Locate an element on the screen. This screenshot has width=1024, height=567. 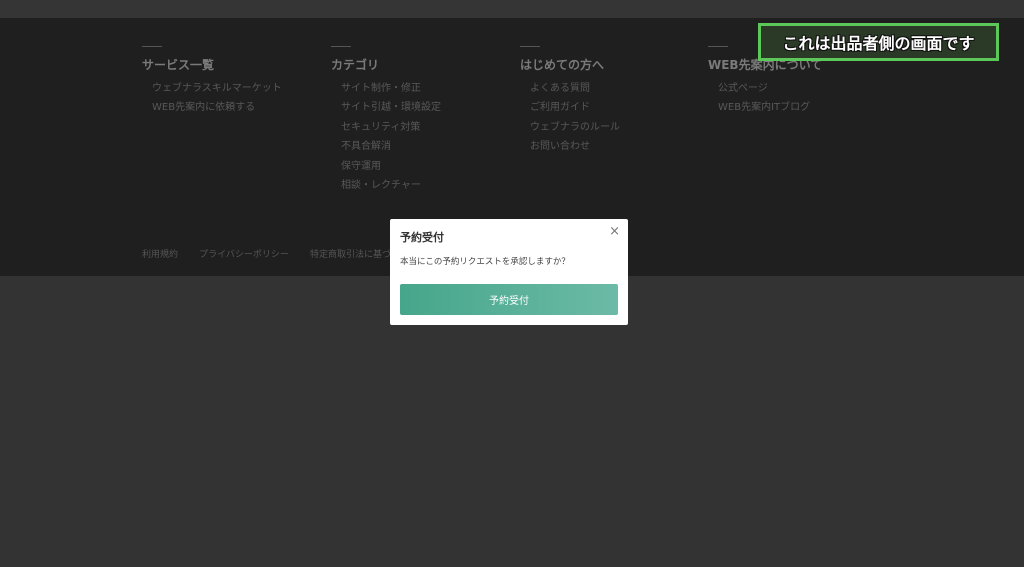
footer-link: サイト引越・環境設定 is located at coordinates (391, 107).